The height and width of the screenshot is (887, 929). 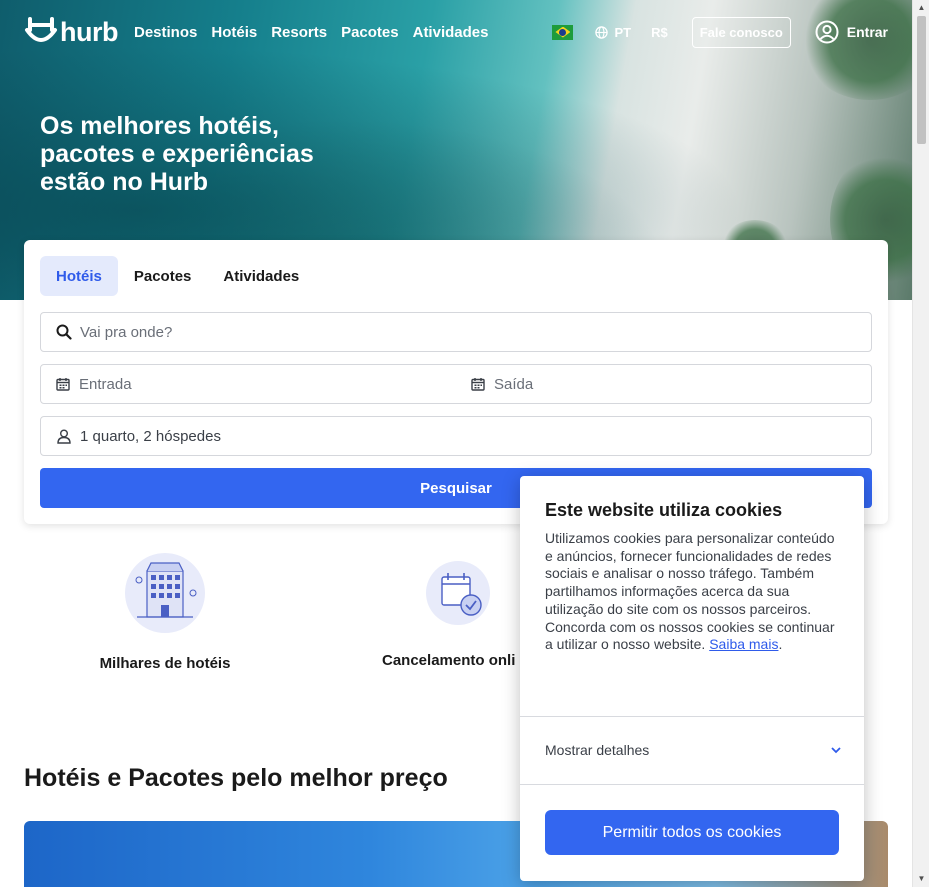 I want to click on checkin-placeholder: Entrada, so click(x=105, y=384).